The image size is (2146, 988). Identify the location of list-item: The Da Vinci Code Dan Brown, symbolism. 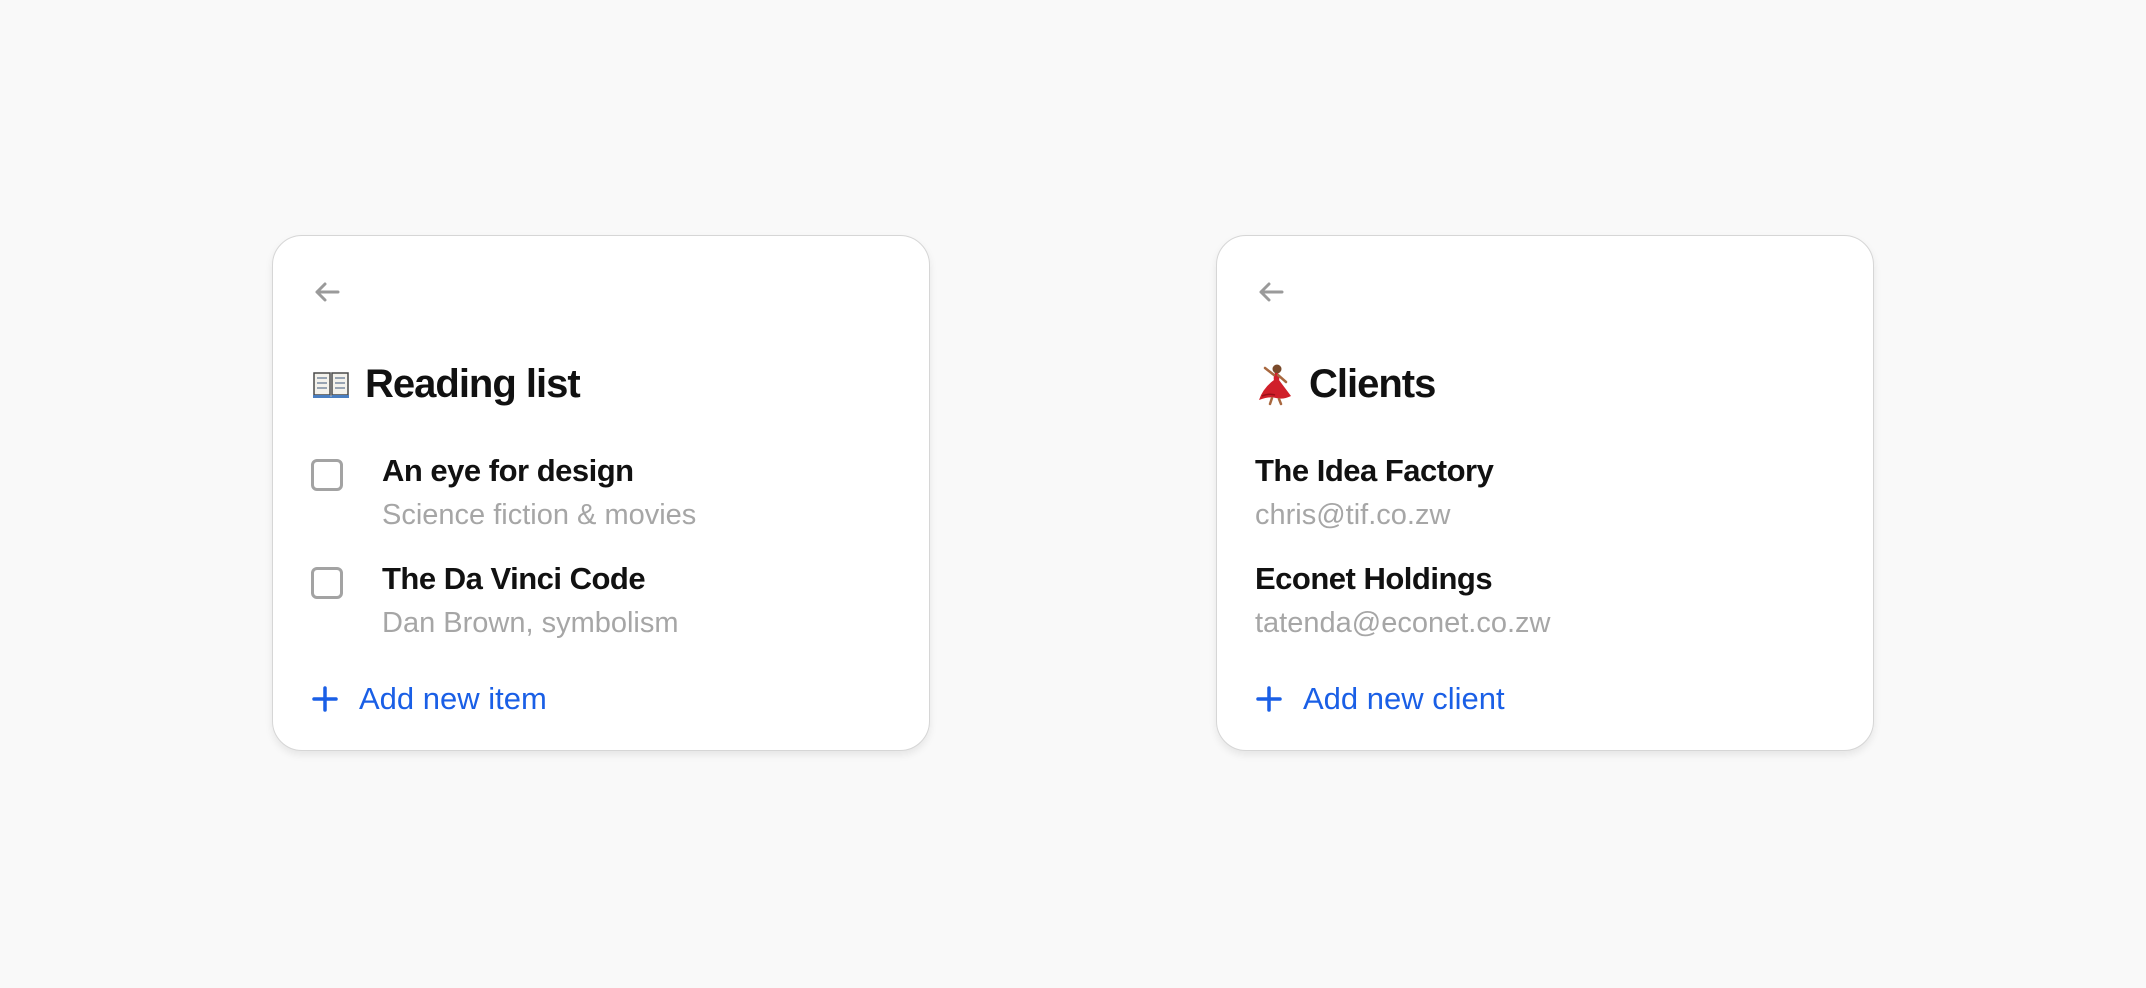
(601, 596).